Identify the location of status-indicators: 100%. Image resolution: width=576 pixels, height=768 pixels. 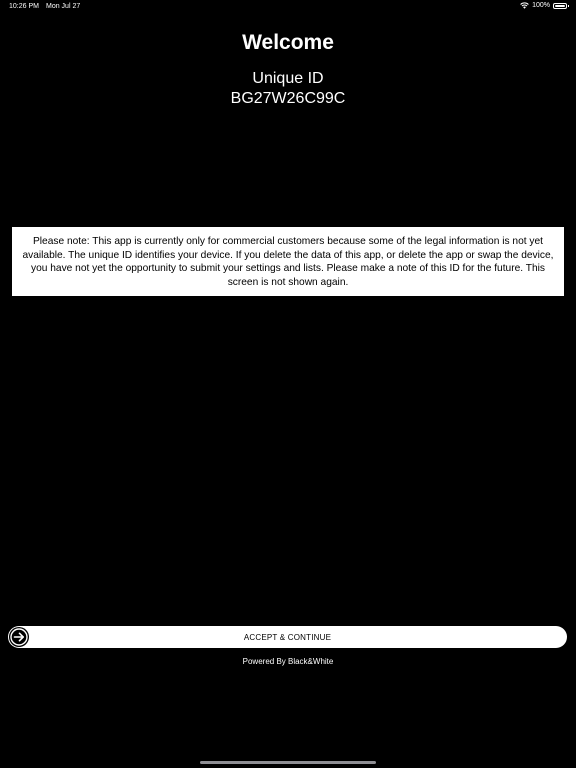
(544, 5).